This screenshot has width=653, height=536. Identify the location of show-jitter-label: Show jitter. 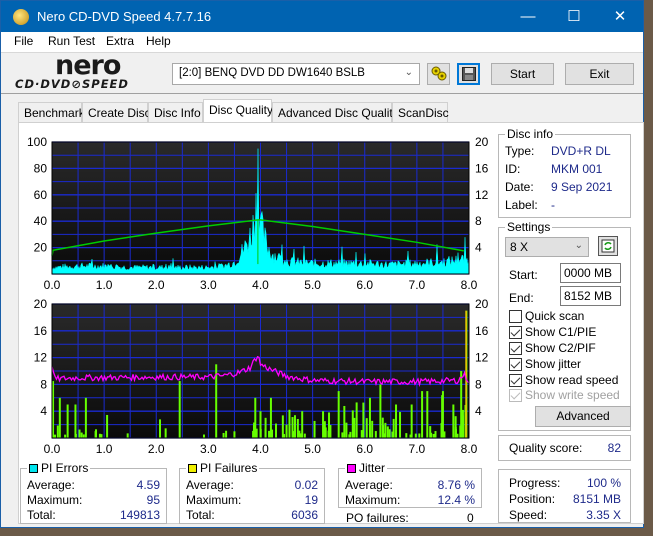
(553, 364).